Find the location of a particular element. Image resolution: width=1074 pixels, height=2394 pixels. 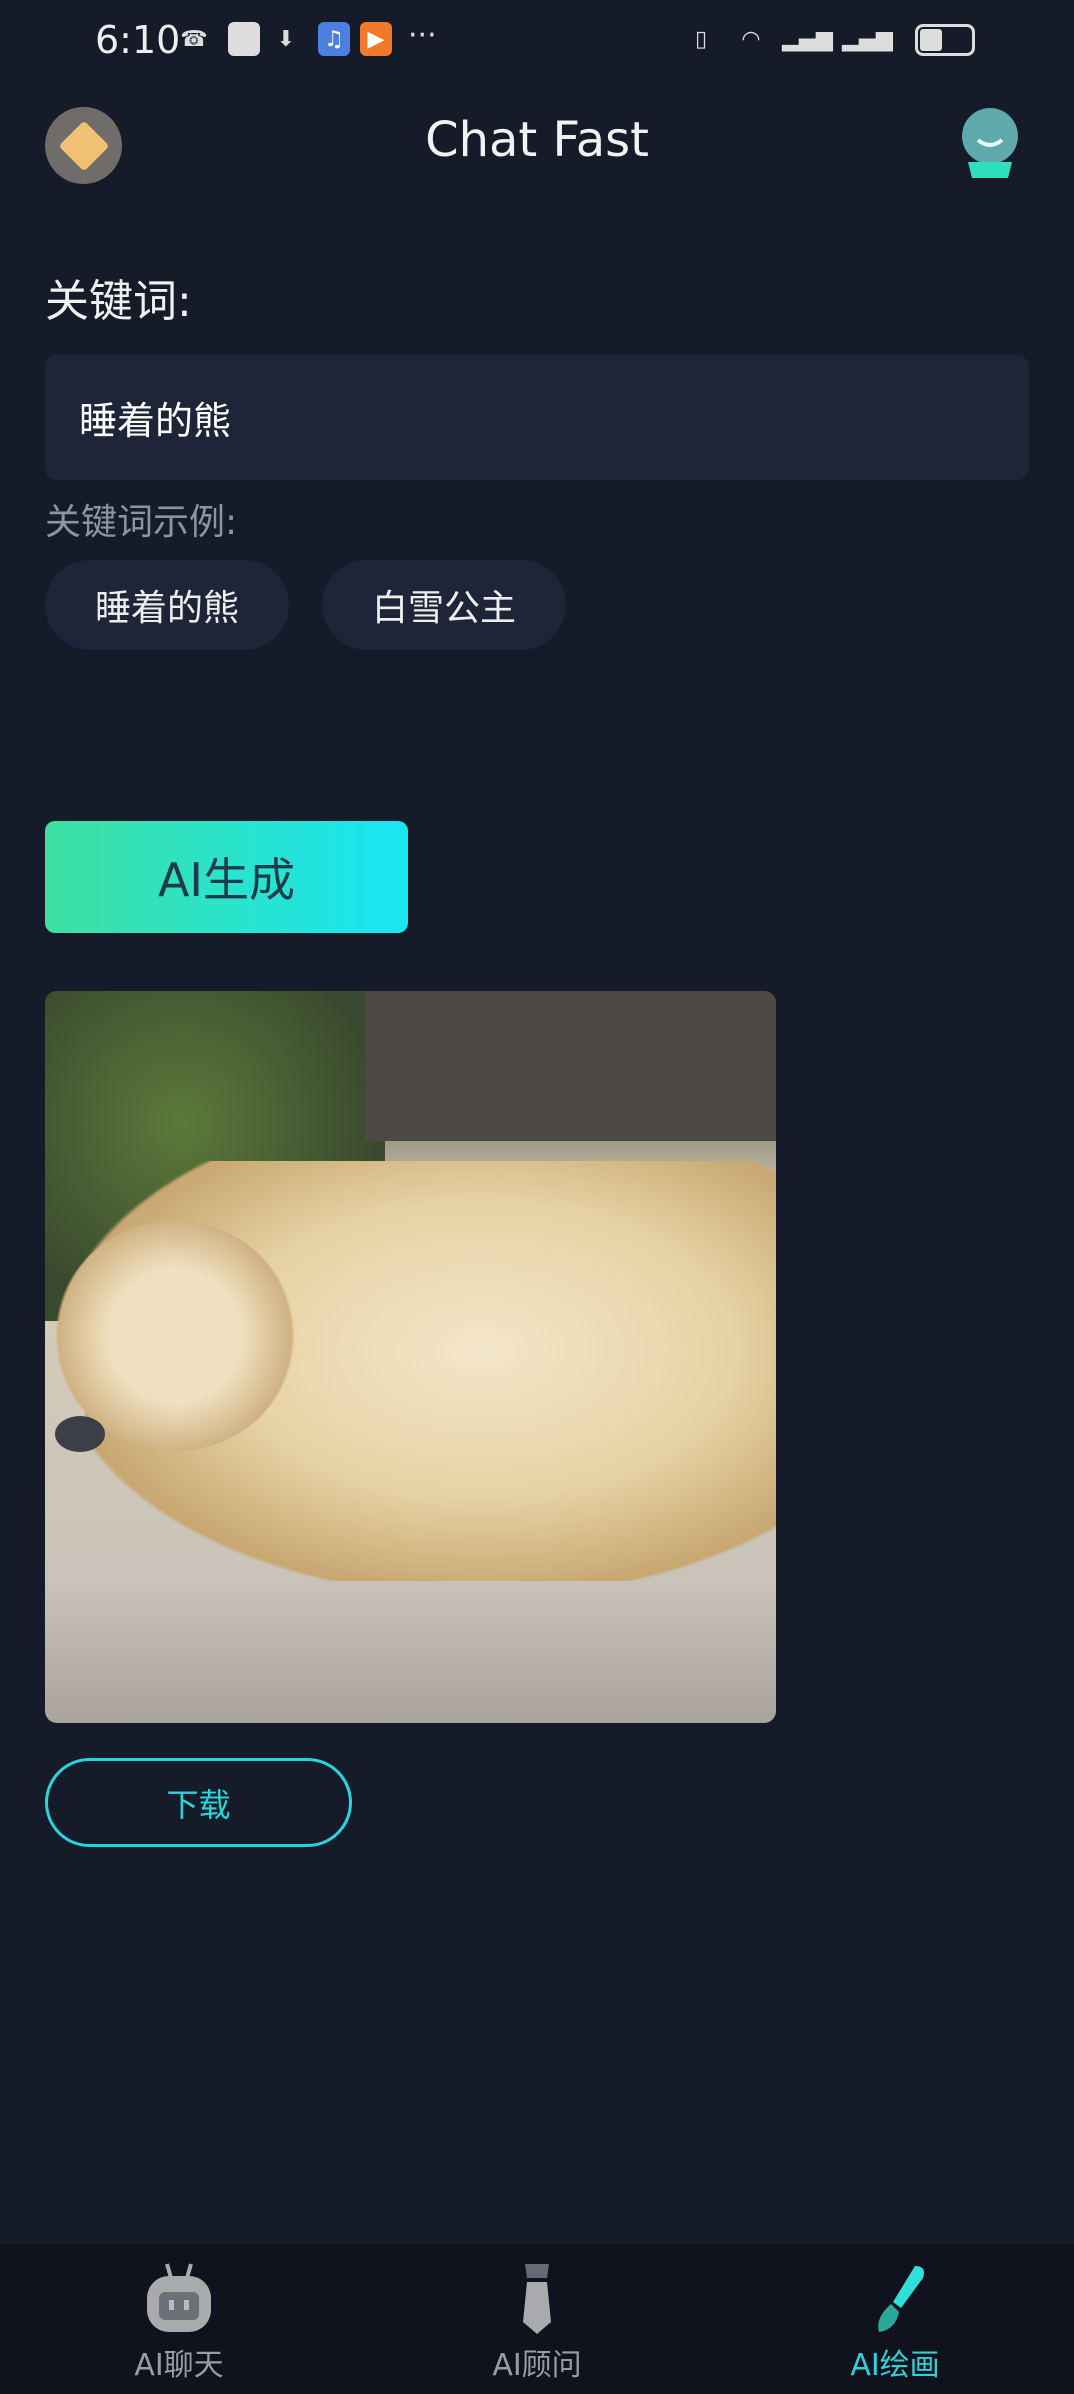

status-time: 6:10 is located at coordinates (138, 40).